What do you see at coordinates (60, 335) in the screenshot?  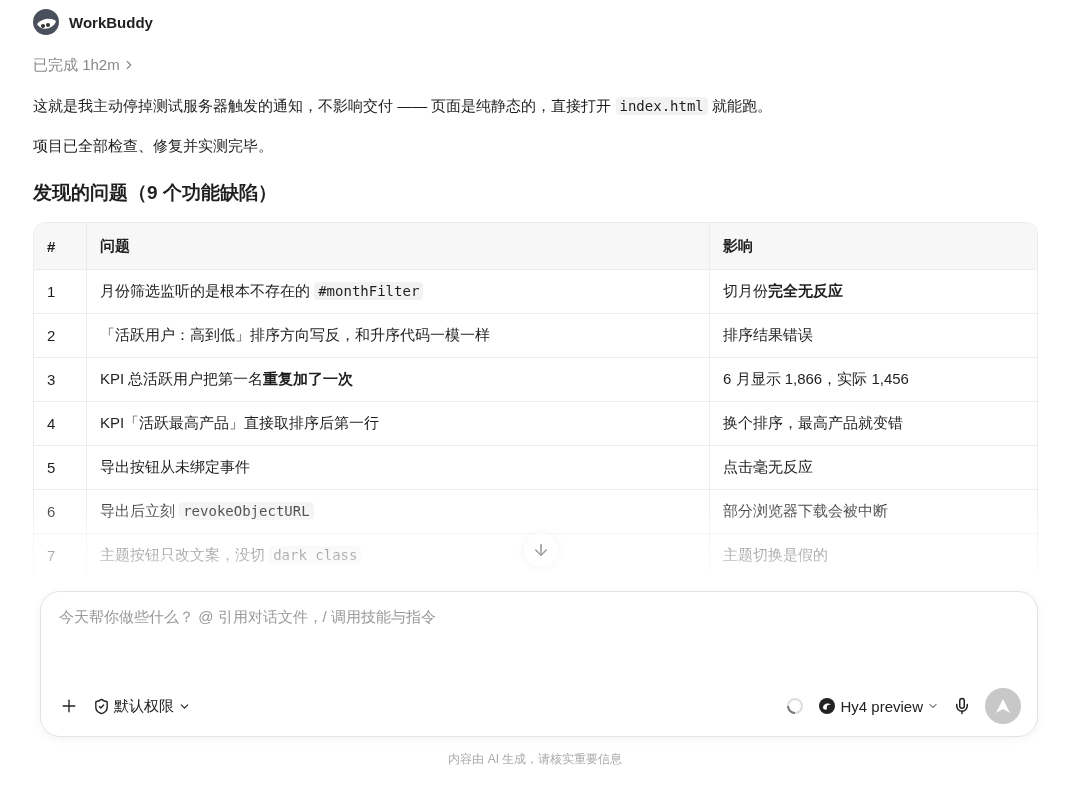 I see `table-cell: 2` at bounding box center [60, 335].